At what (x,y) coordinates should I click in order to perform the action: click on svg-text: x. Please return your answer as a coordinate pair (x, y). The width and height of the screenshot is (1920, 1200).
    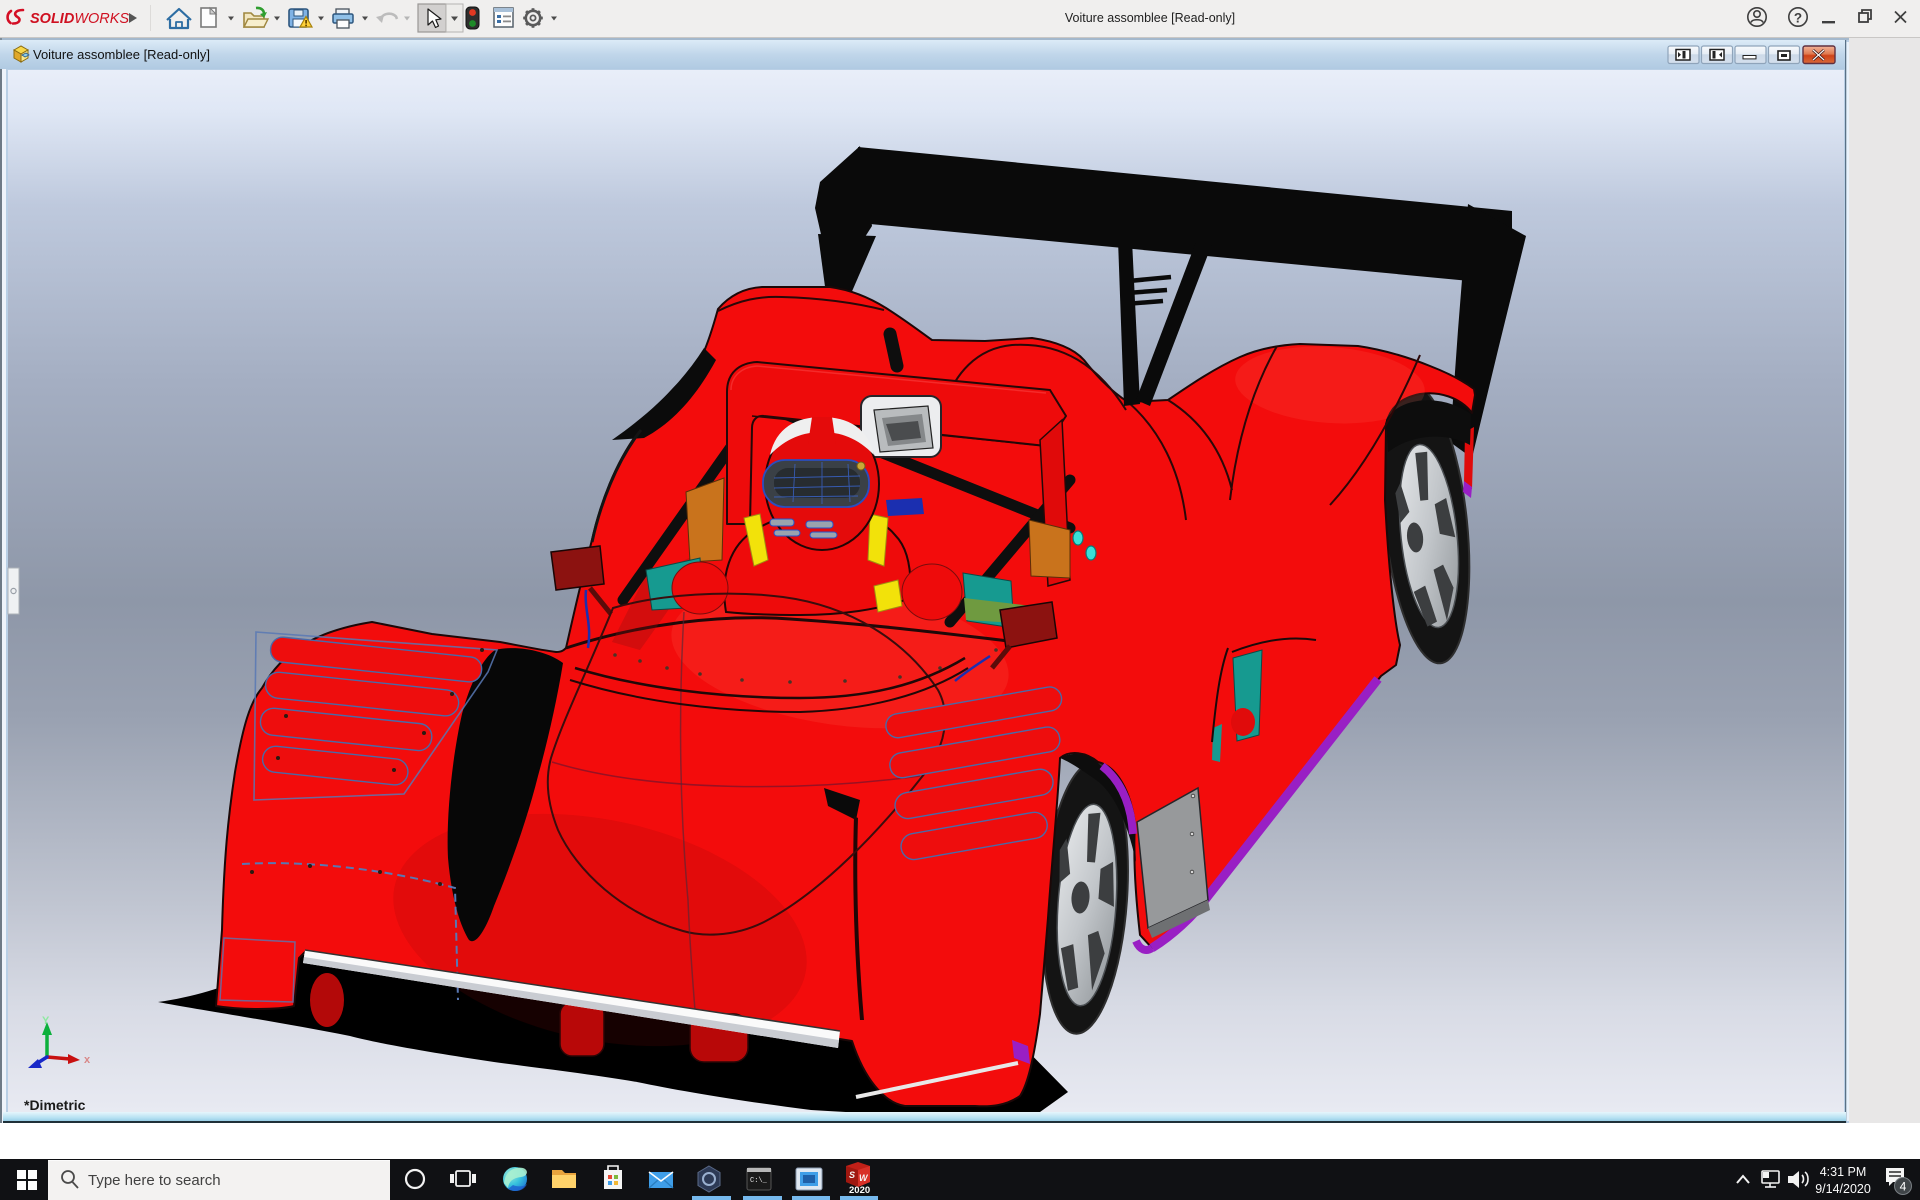
    Looking at the image, I should click on (87, 1060).